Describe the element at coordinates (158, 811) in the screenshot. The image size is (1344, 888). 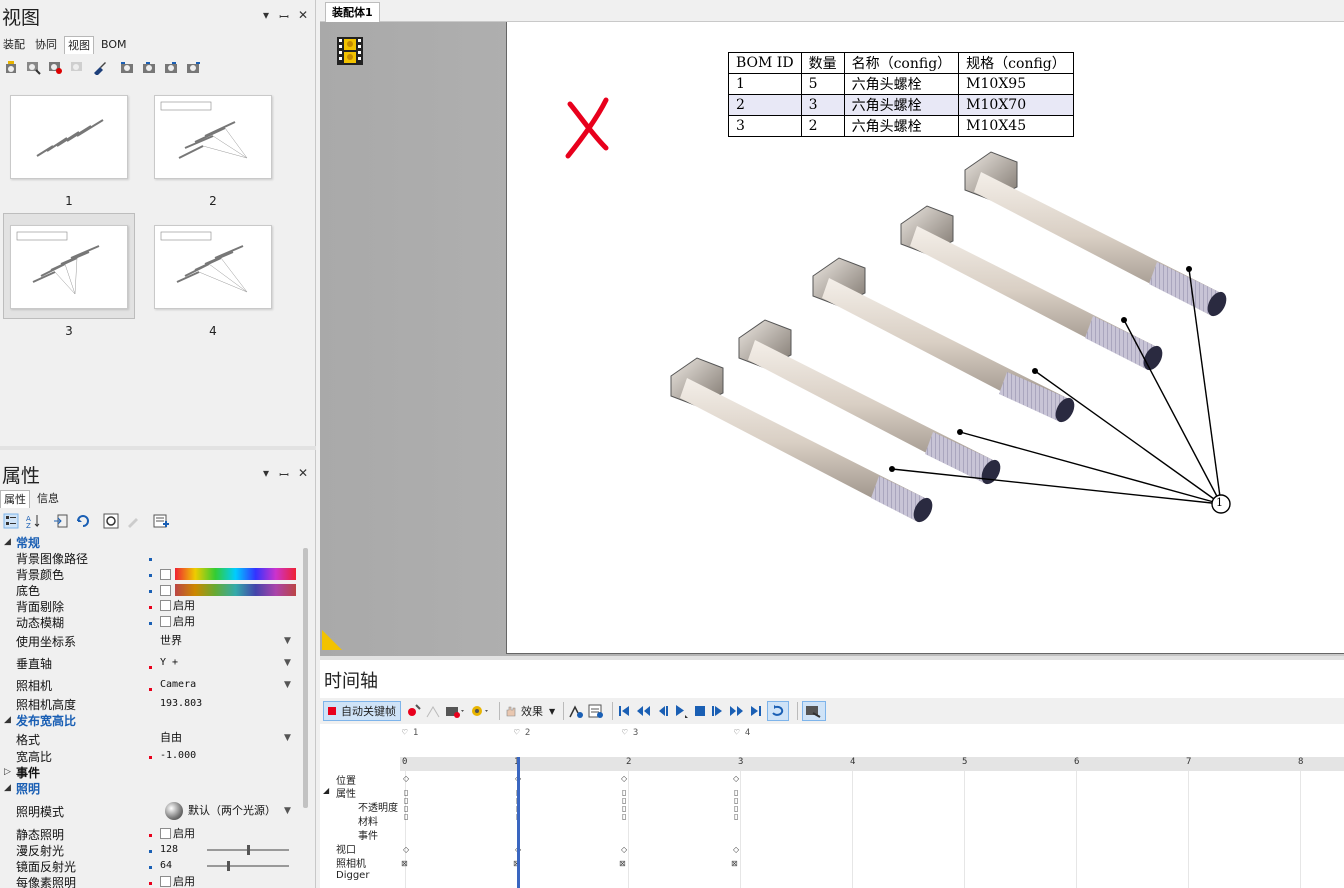
I see `prop-lighting-mode: 照明模式 默认（两个光源） ▼` at that location.